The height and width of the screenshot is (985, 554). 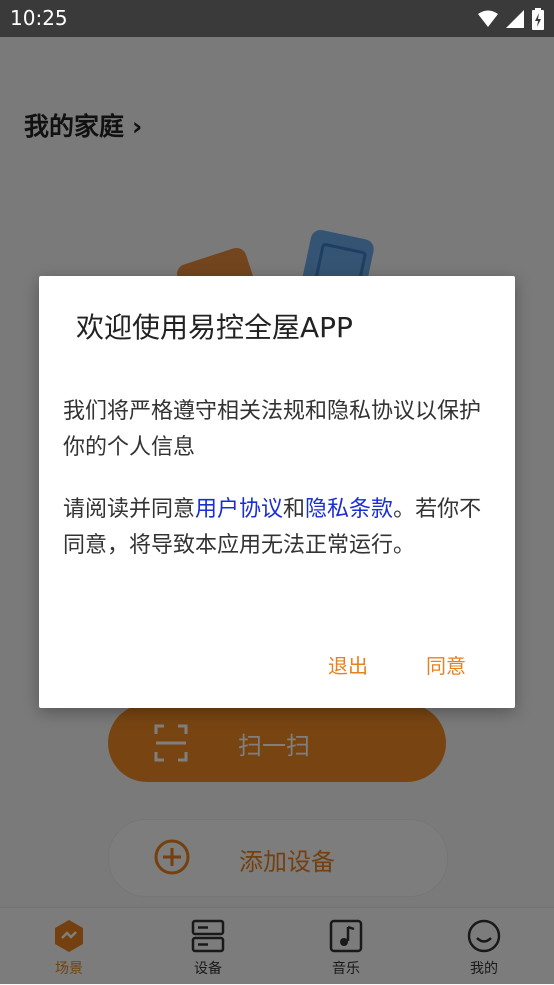 I want to click on consent-and: 和, so click(x=294, y=509).